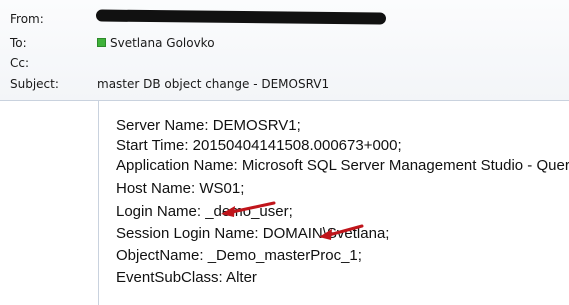 This screenshot has height=305, width=569. Describe the element at coordinates (27, 19) in the screenshot. I see `from-label: From:` at that location.